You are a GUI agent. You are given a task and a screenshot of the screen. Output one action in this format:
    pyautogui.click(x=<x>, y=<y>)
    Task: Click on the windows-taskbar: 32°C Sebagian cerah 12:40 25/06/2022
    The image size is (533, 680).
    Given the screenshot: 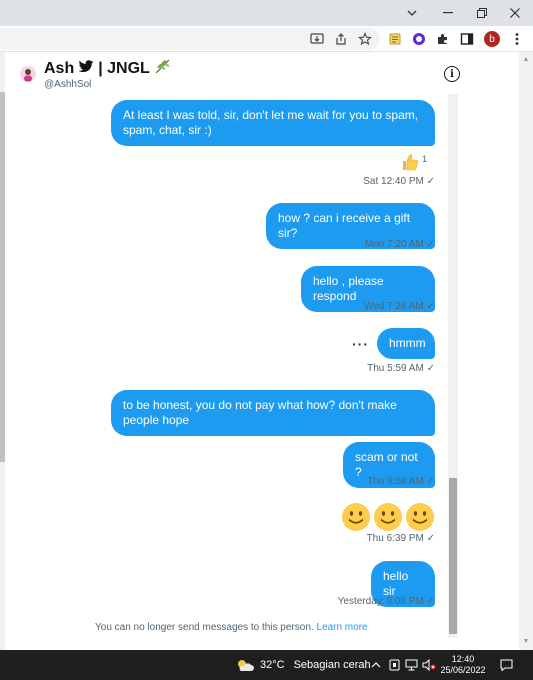 What is the action you would take?
    pyautogui.click(x=266, y=665)
    